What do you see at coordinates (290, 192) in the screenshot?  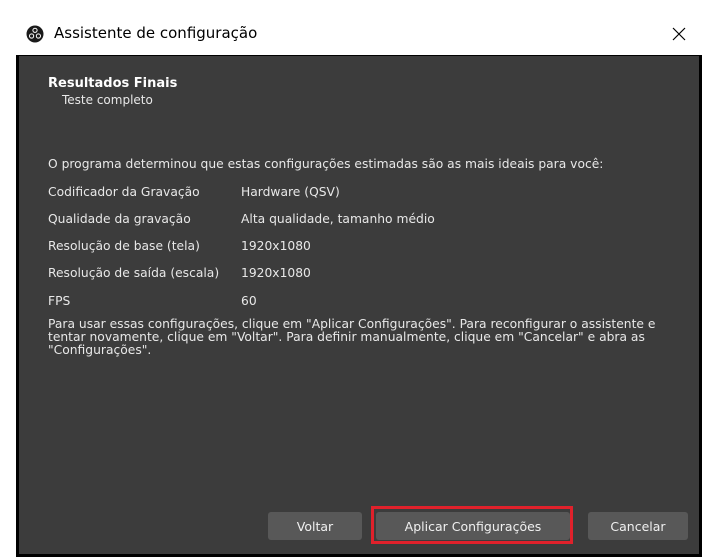 I see `setting-value: Hardware (QSV)` at bounding box center [290, 192].